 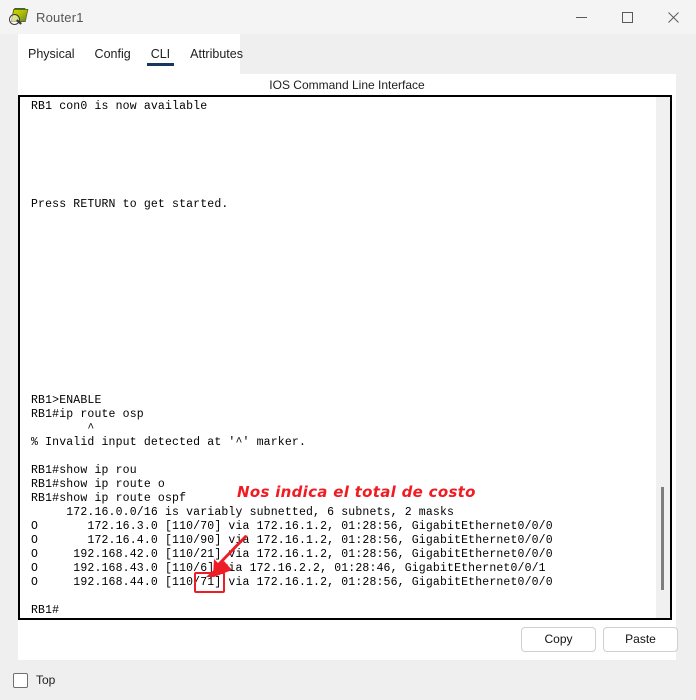 What do you see at coordinates (46, 680) in the screenshot?
I see `top-checkbox-label: Top` at bounding box center [46, 680].